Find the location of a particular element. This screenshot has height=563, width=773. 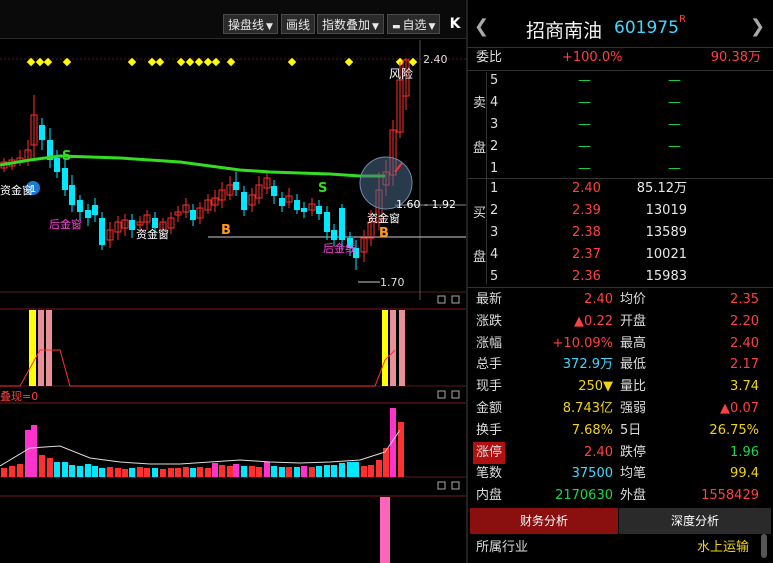

bid-row-5: 5 2.36 15983 is located at coordinates (620, 277).